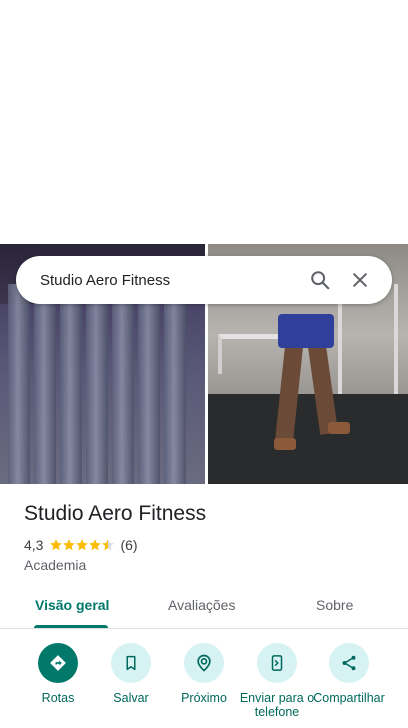 The height and width of the screenshot is (728, 408). I want to click on close-icon, so click(360, 280).